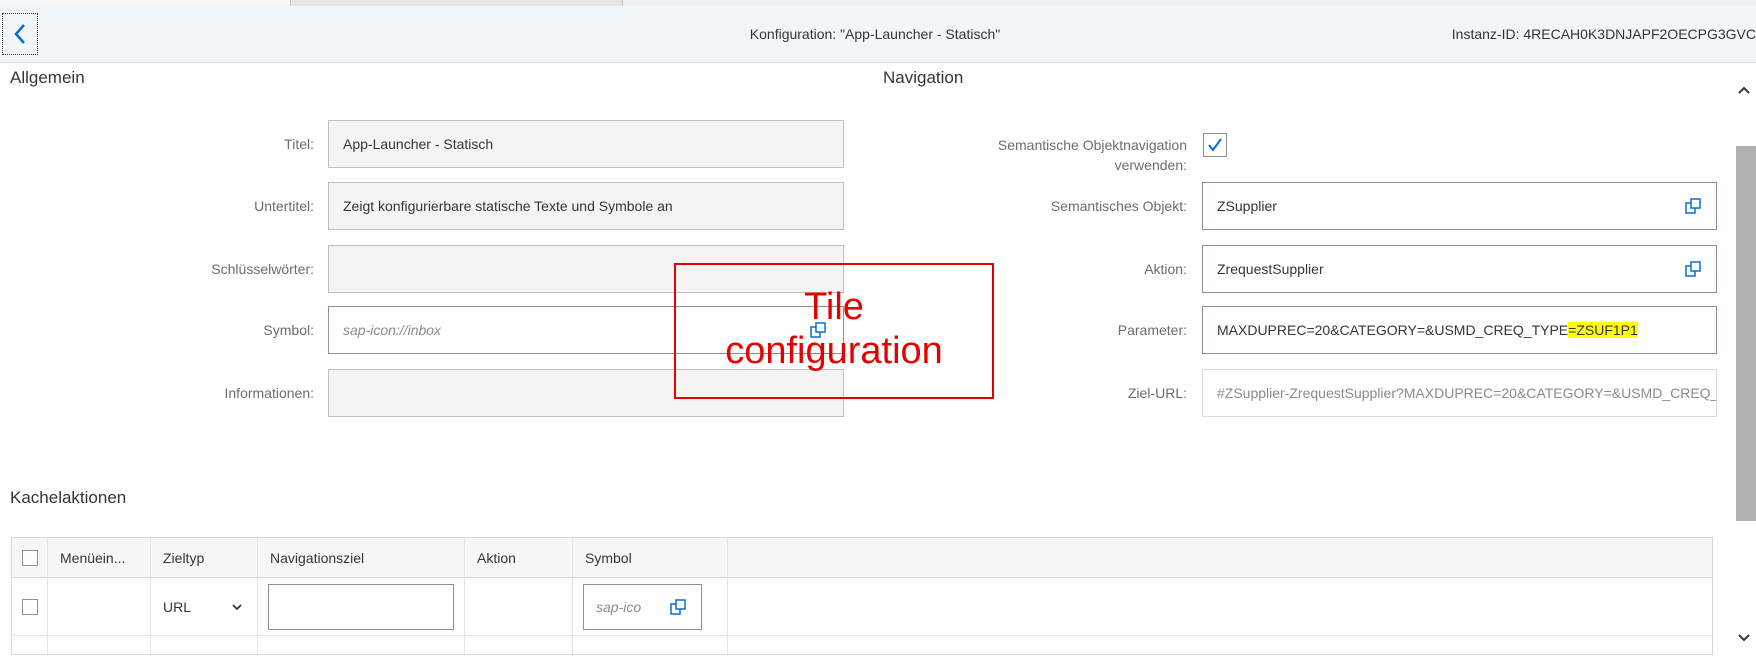  Describe the element at coordinates (1118, 206) in the screenshot. I see `semantic-object-label: Semantisches Objekt:` at that location.